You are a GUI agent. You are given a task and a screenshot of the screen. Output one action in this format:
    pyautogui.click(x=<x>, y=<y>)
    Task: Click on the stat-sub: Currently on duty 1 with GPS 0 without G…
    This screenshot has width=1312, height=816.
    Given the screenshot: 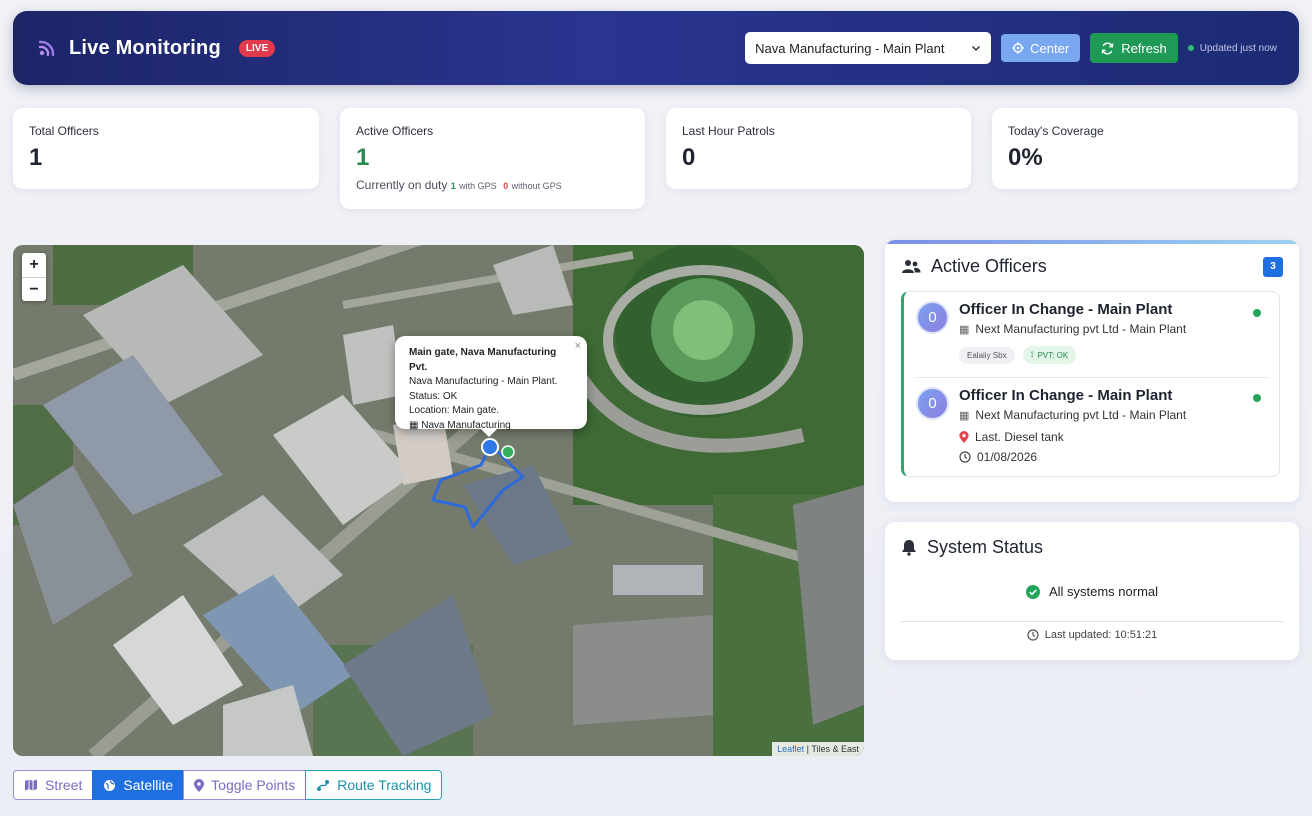 What is the action you would take?
    pyautogui.click(x=492, y=185)
    